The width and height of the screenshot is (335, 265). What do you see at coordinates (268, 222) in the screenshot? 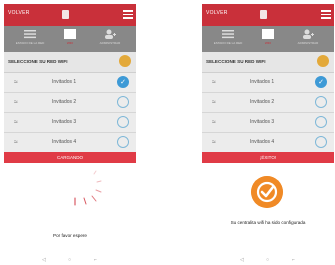
I see `success-message: Su centralita wifi ha sido configurada` at bounding box center [268, 222].